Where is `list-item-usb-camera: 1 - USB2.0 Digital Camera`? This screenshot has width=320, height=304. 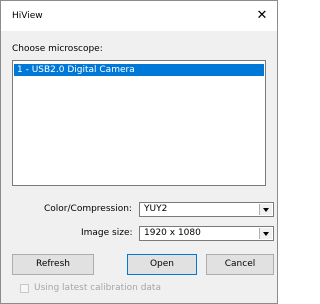 list-item-usb-camera: 1 - USB2.0 Digital Camera is located at coordinates (139, 70).